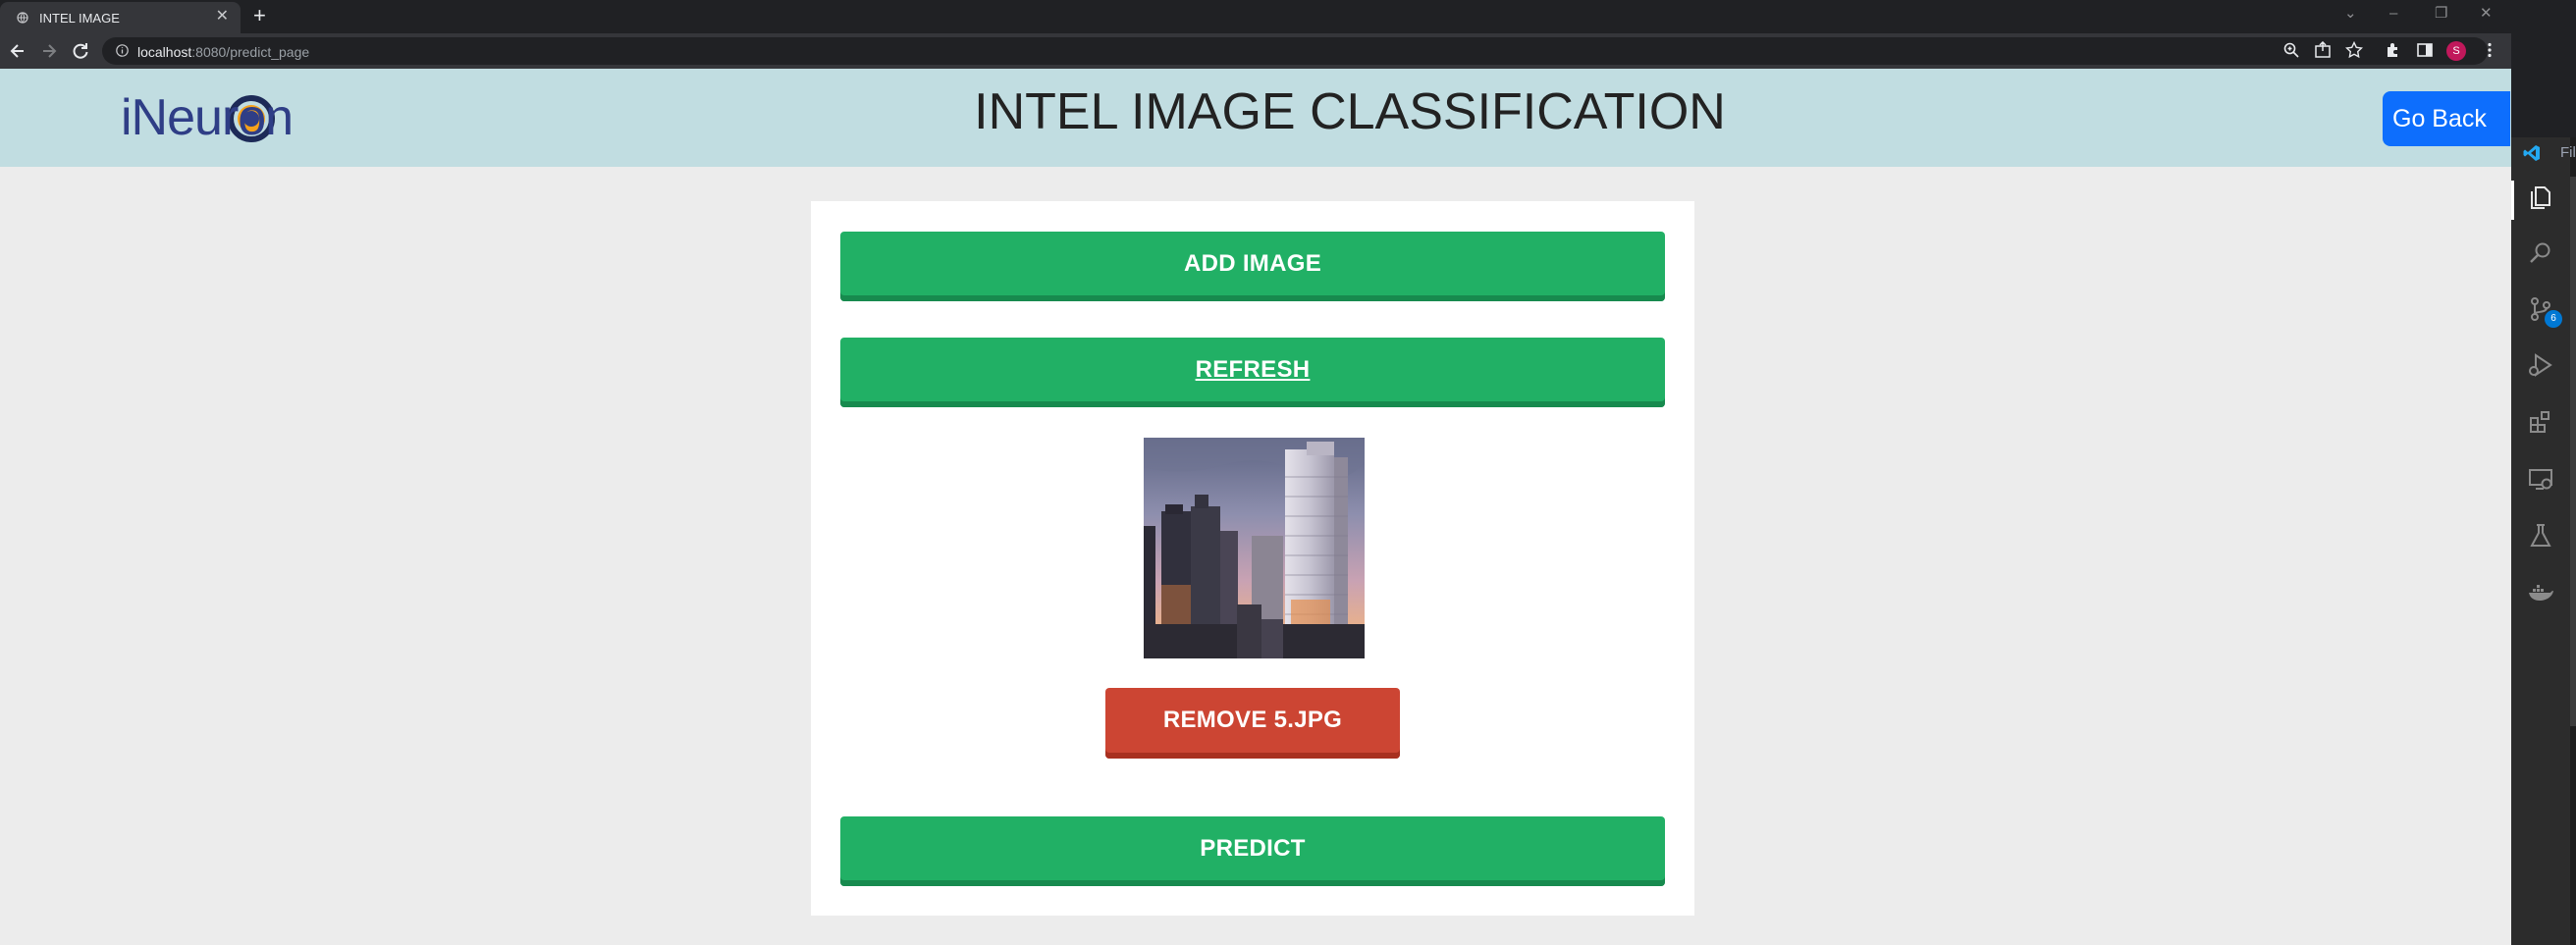  What do you see at coordinates (2350, 13) in the screenshot?
I see `tab-search-icon: ⌄` at bounding box center [2350, 13].